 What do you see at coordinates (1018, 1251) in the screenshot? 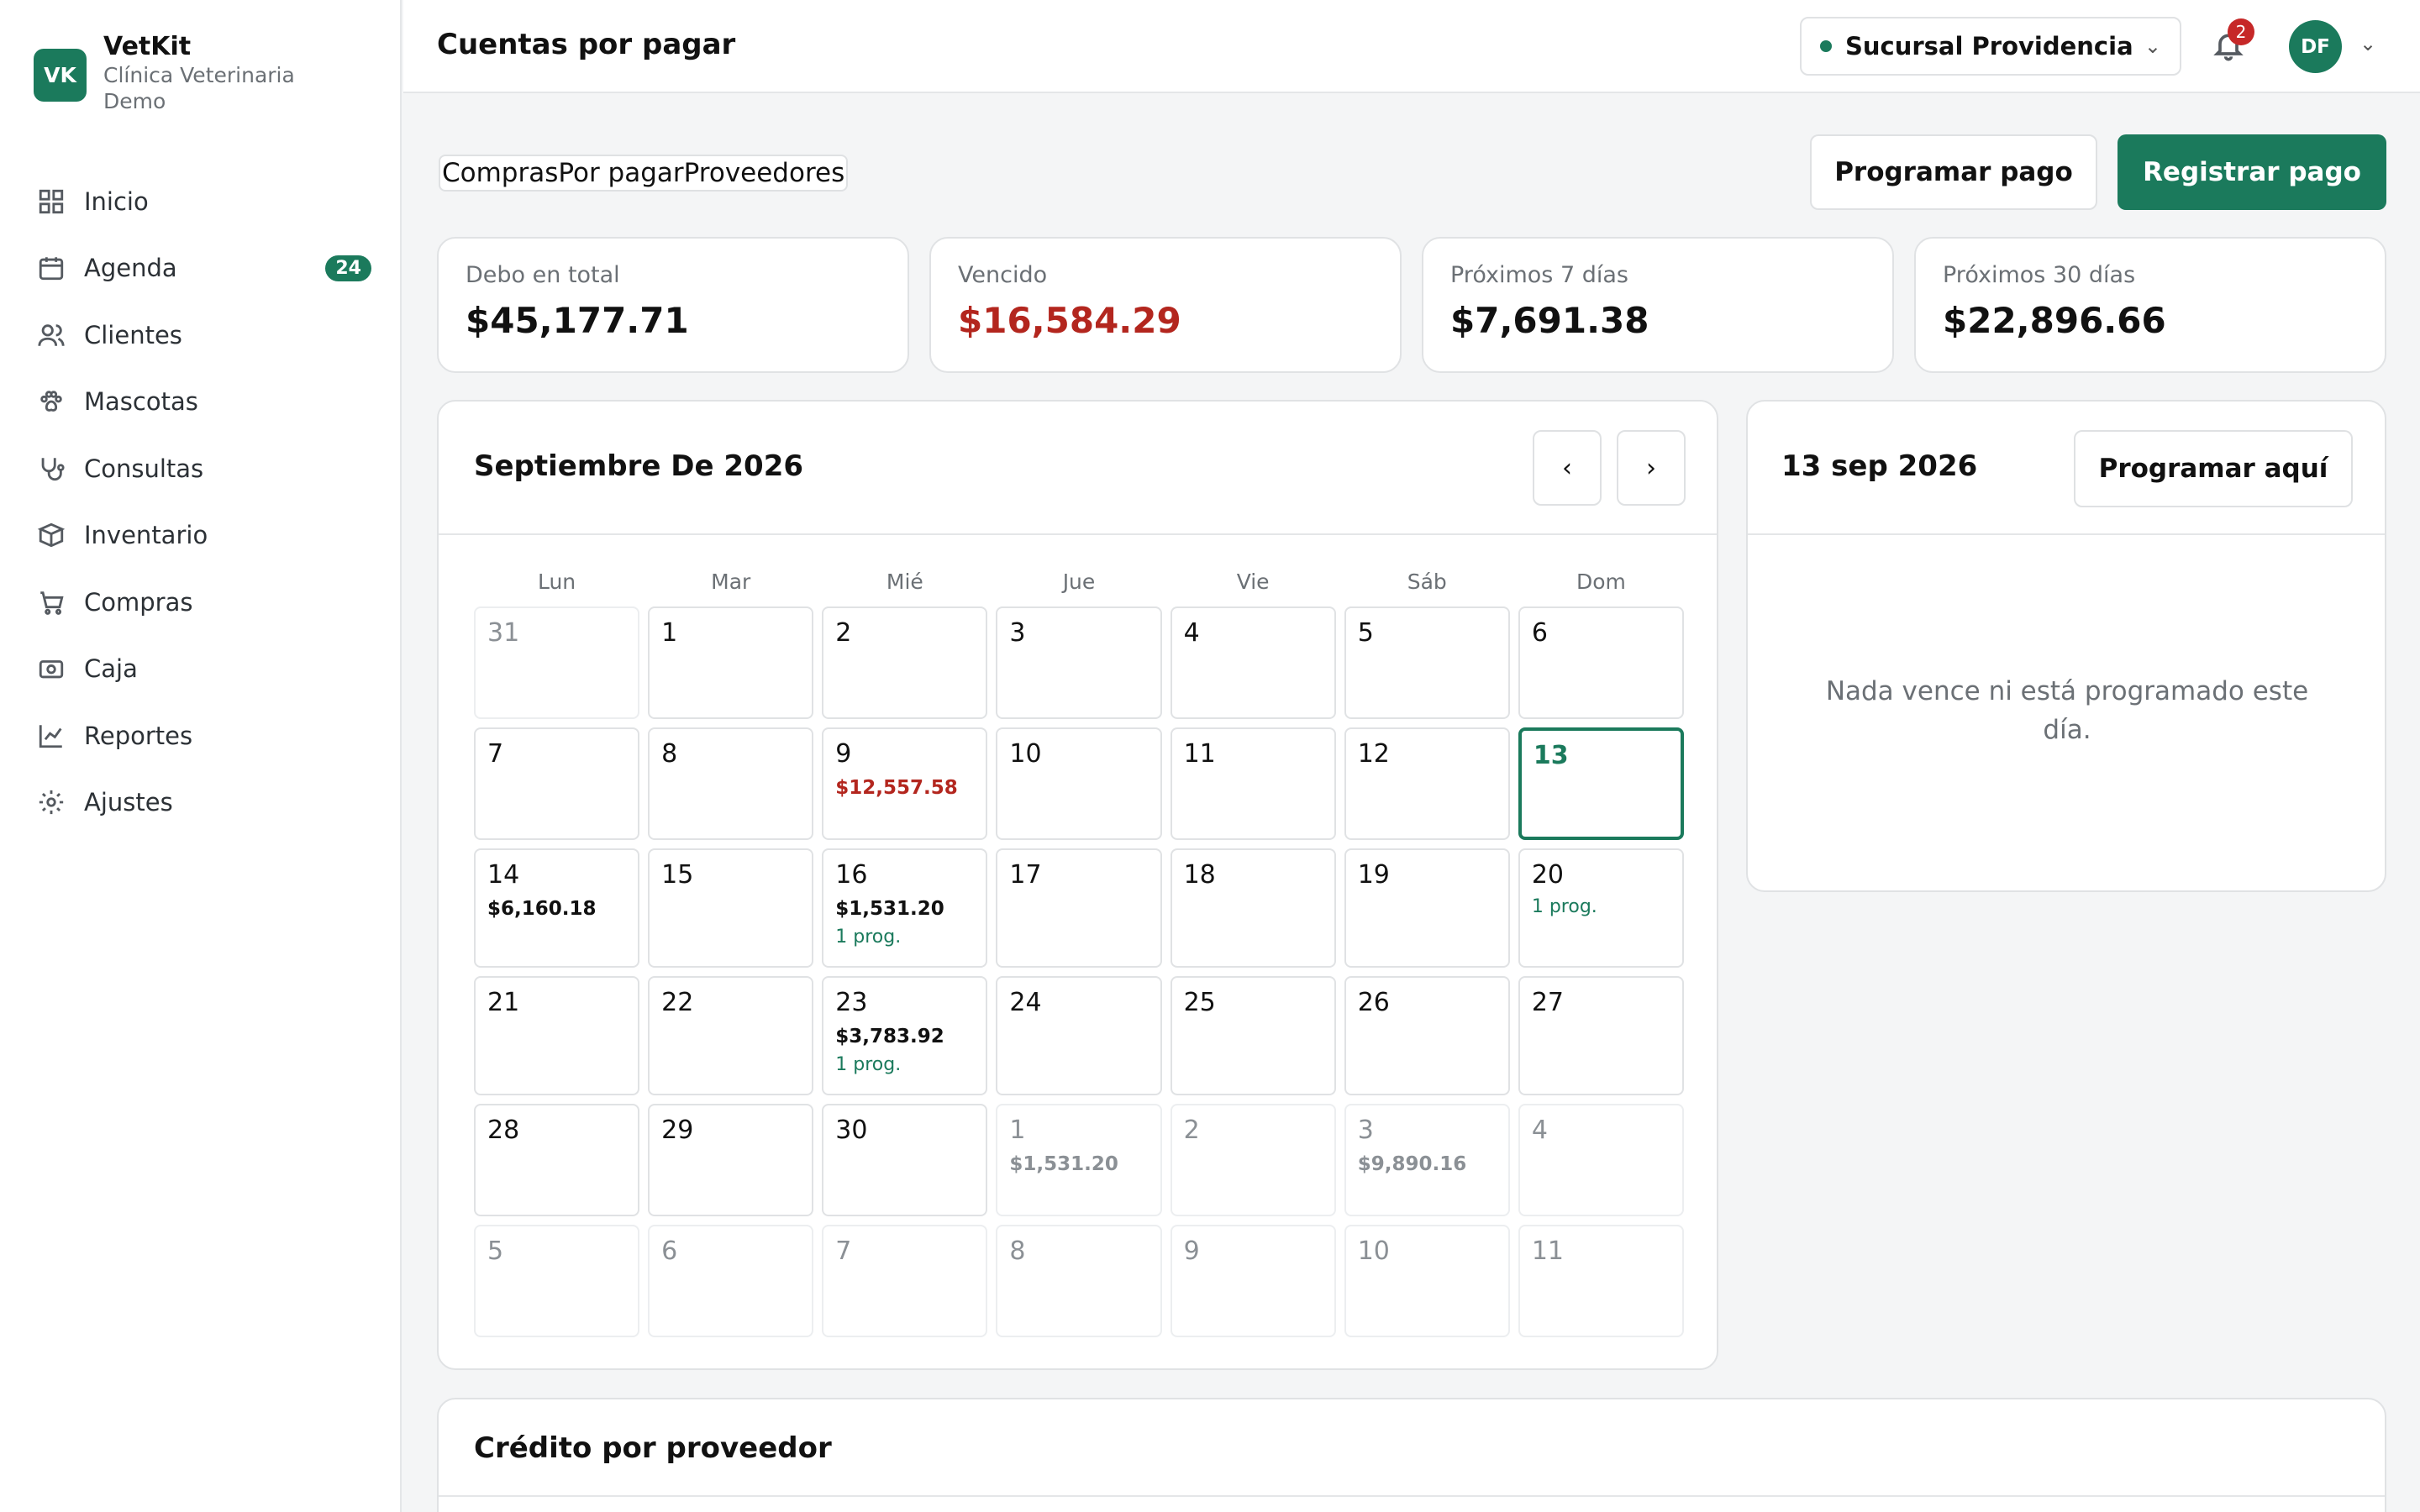
I see `day-number: 8` at bounding box center [1018, 1251].